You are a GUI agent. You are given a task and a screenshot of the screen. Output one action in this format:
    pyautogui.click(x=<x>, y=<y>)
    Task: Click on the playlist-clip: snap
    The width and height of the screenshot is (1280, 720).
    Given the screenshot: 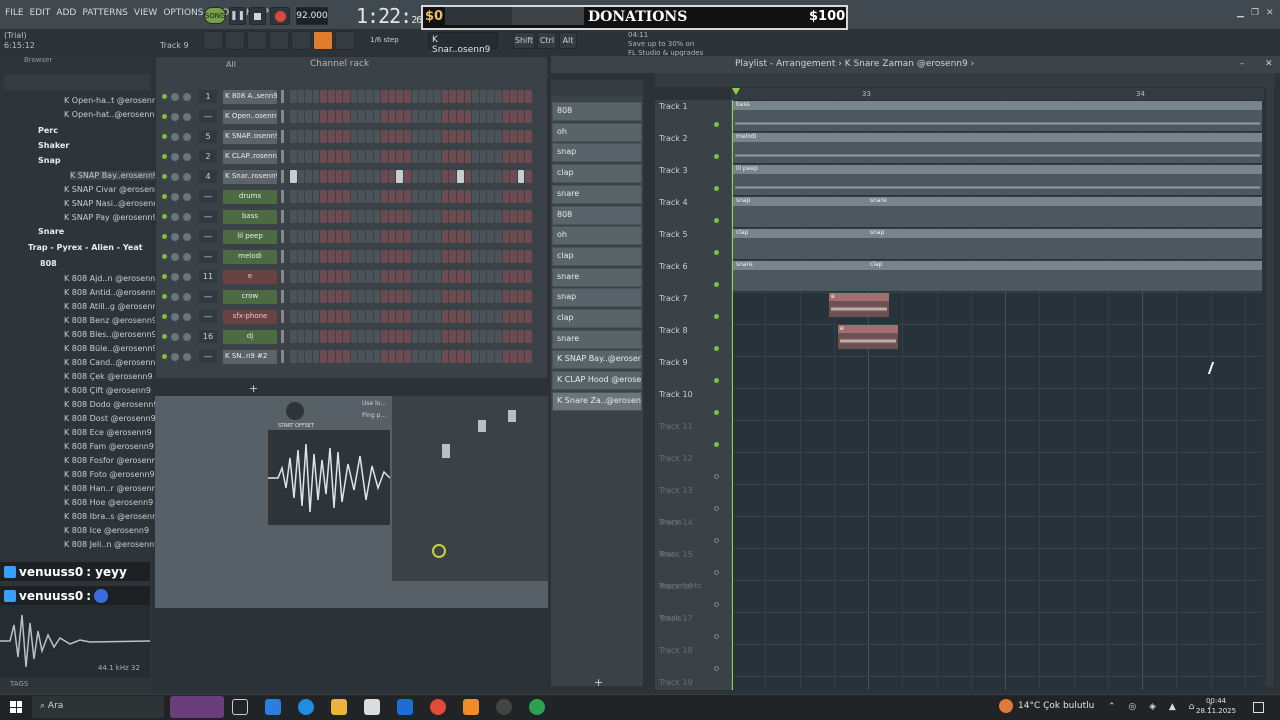 What is the action you would take?
    pyautogui.click(x=800, y=212)
    